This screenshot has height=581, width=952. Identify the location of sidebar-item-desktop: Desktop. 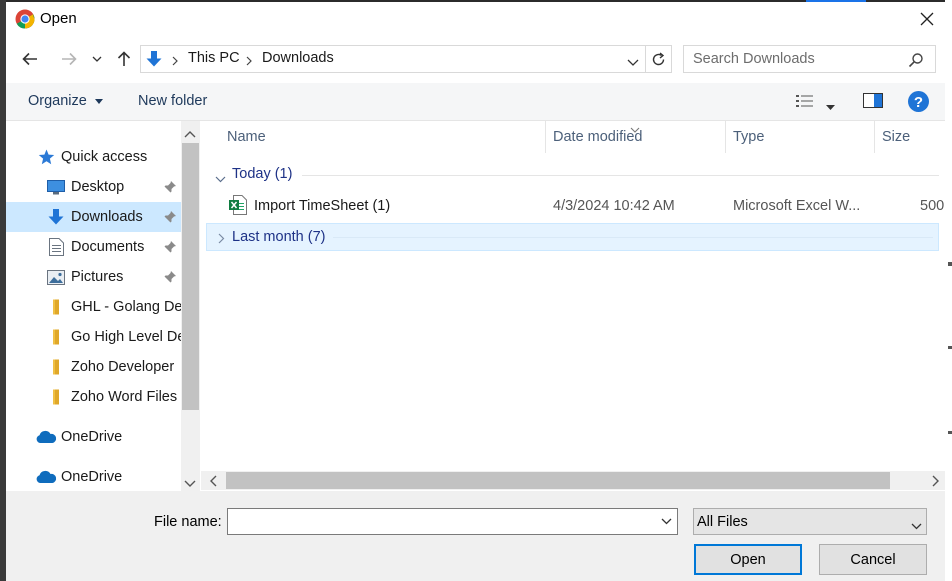
(93, 187).